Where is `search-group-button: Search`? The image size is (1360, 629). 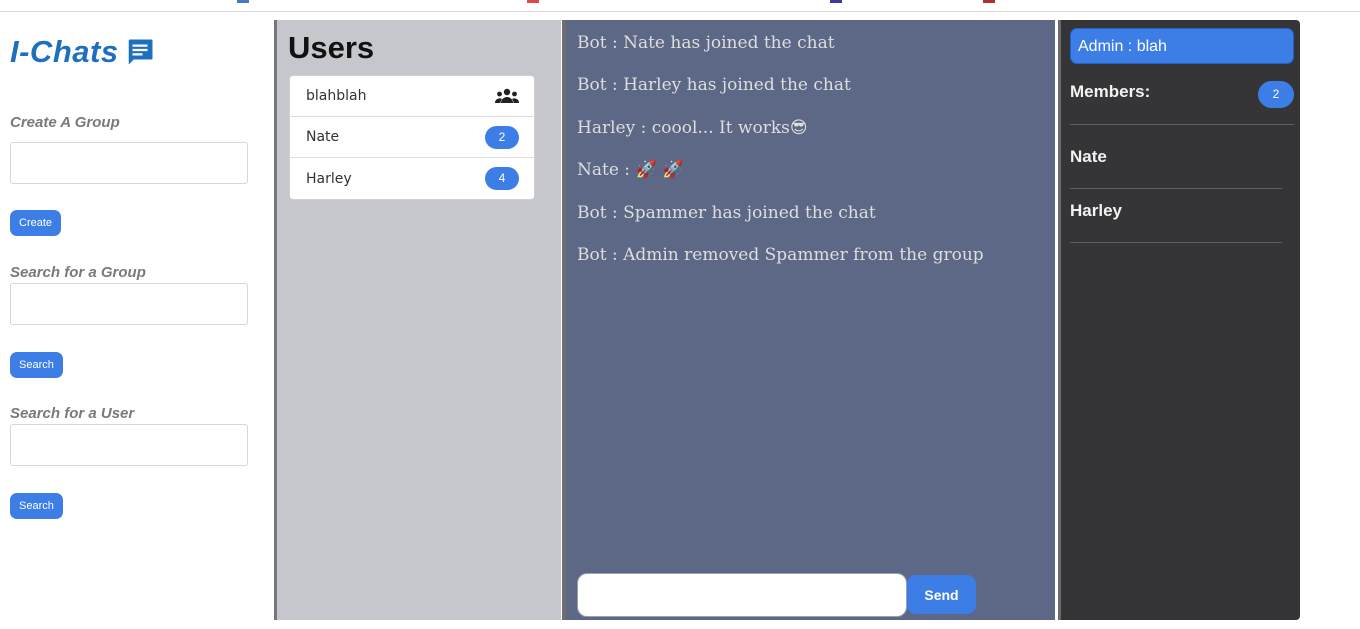 search-group-button: Search is located at coordinates (36, 365).